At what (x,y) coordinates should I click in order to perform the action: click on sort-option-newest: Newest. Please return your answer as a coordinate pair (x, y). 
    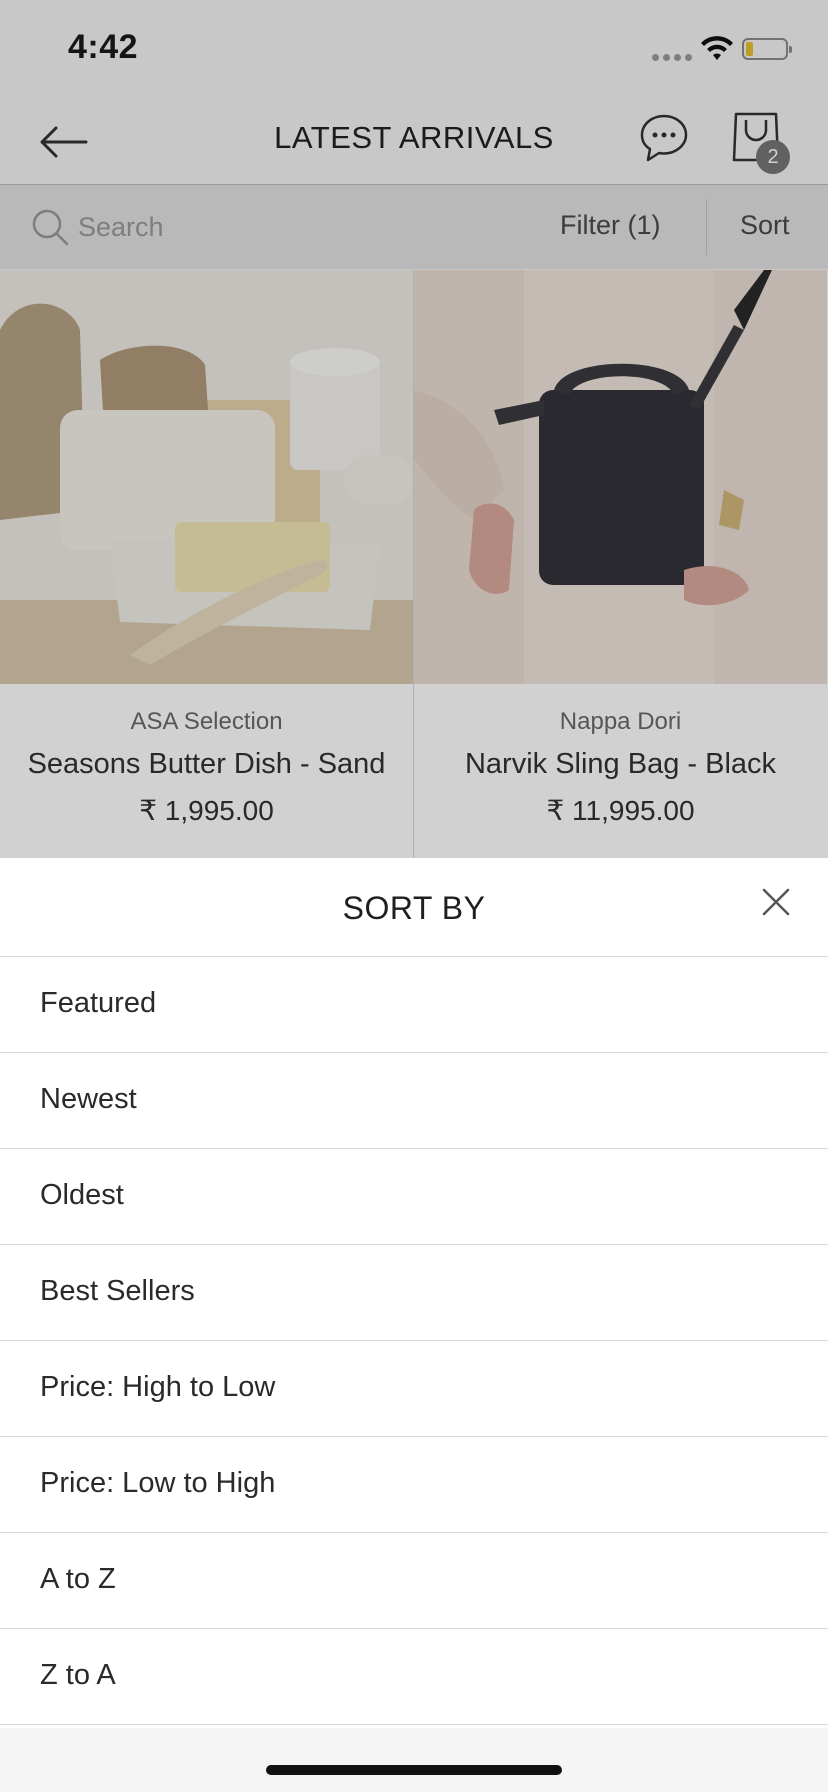
    Looking at the image, I should click on (414, 1101).